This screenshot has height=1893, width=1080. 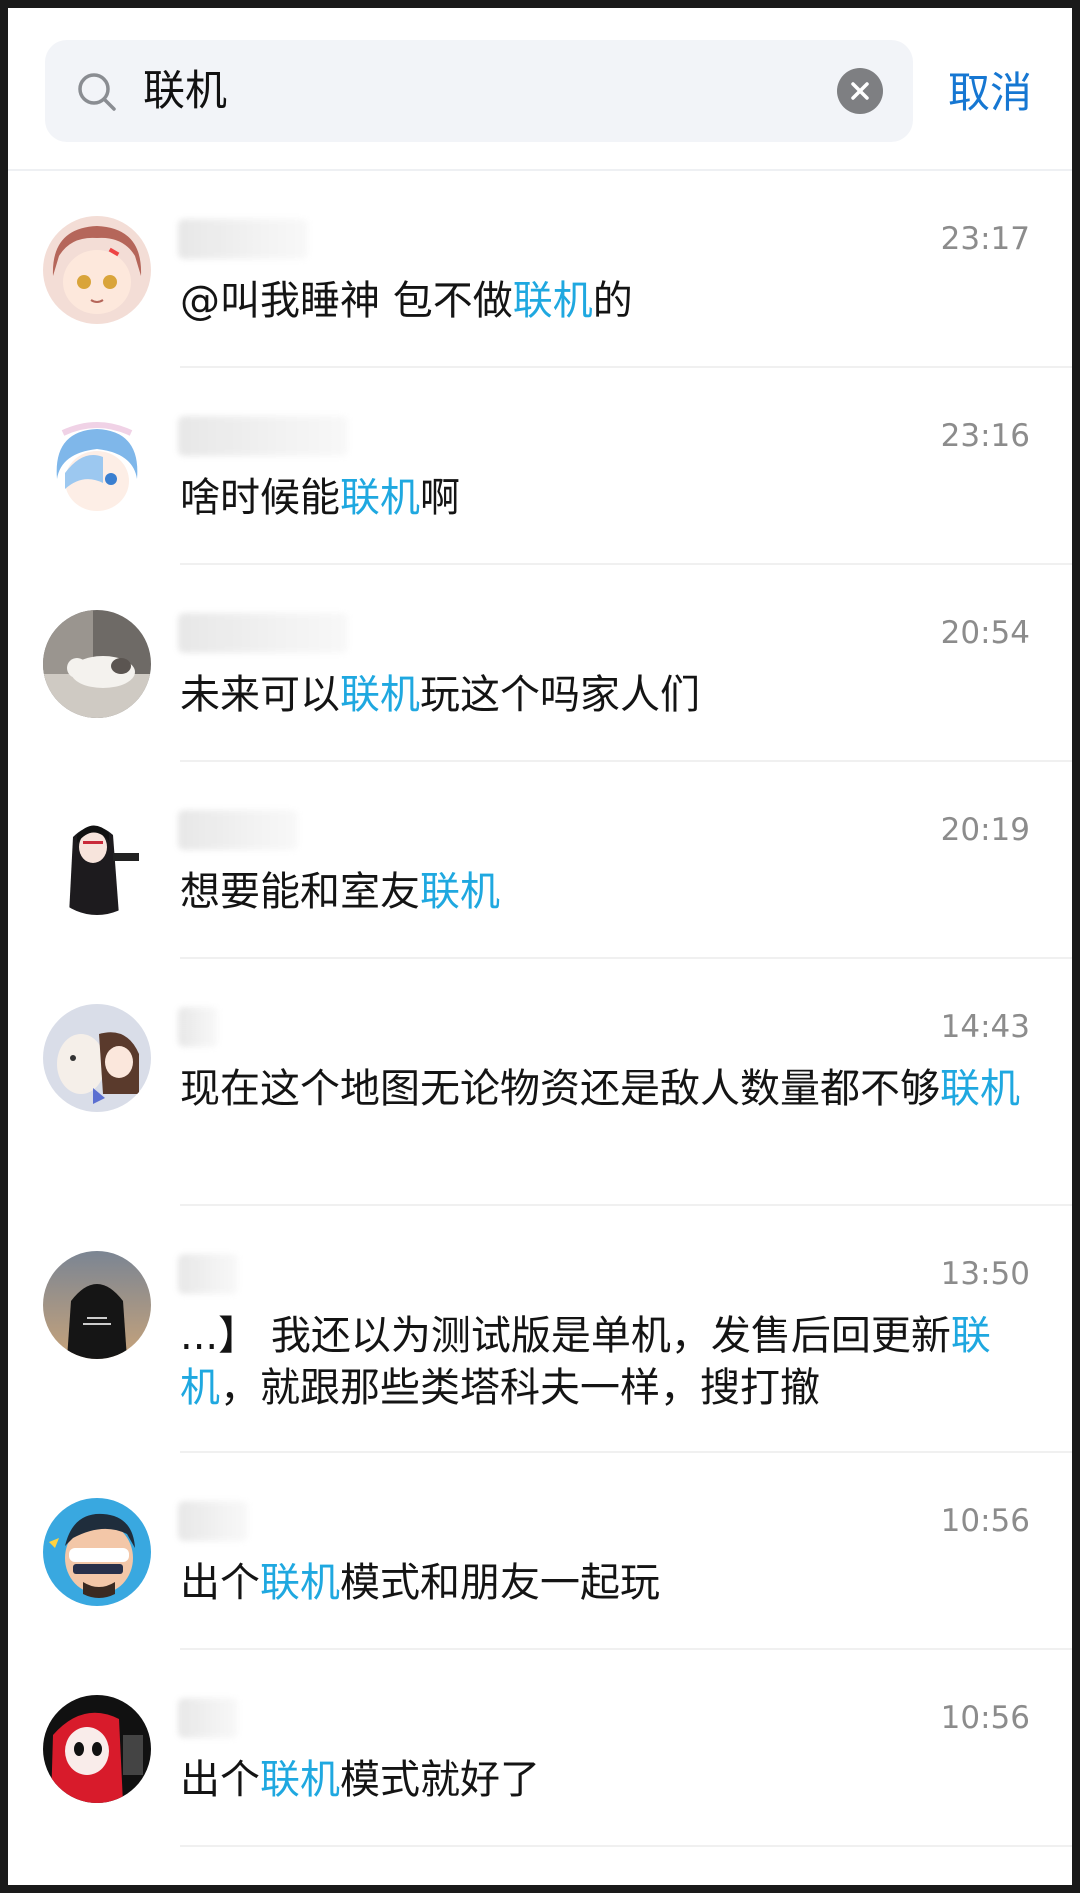 I want to click on list-item: 20:19 想要能和室友联机, so click(x=540, y=860).